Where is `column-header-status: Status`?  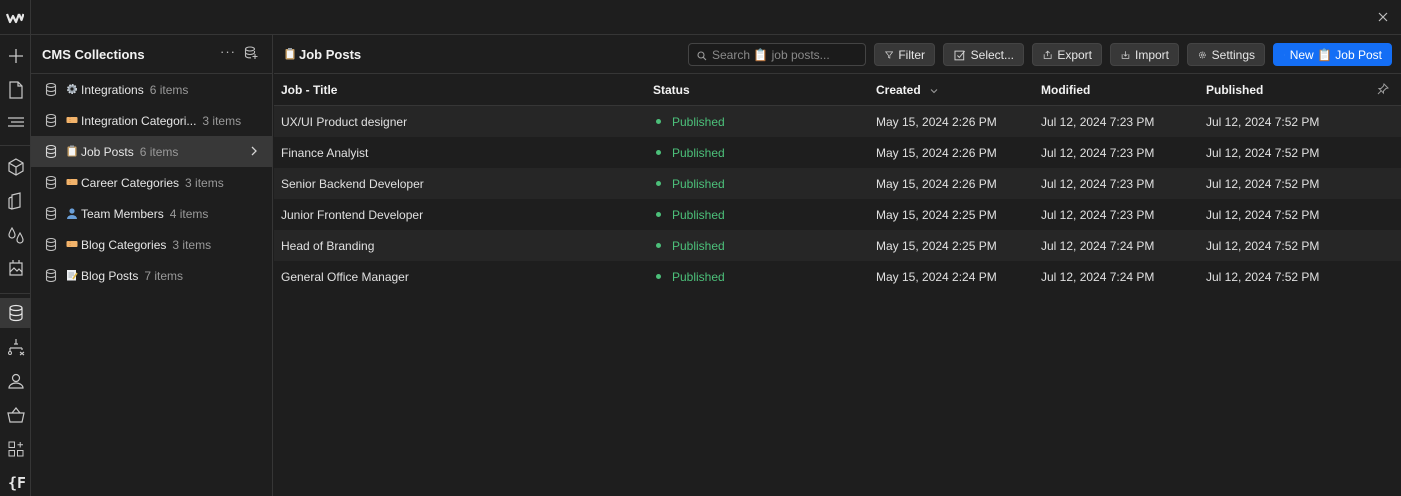
column-header-status: Status is located at coordinates (671, 90).